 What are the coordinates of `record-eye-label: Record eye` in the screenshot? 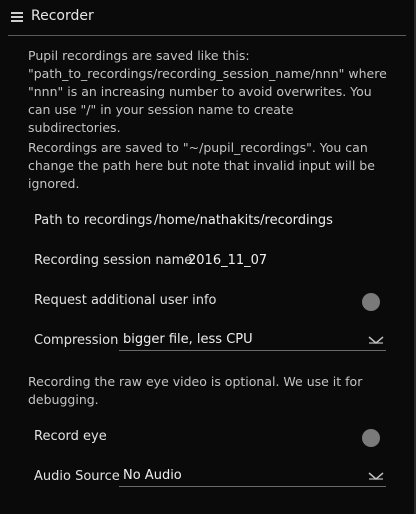 It's located at (70, 436).